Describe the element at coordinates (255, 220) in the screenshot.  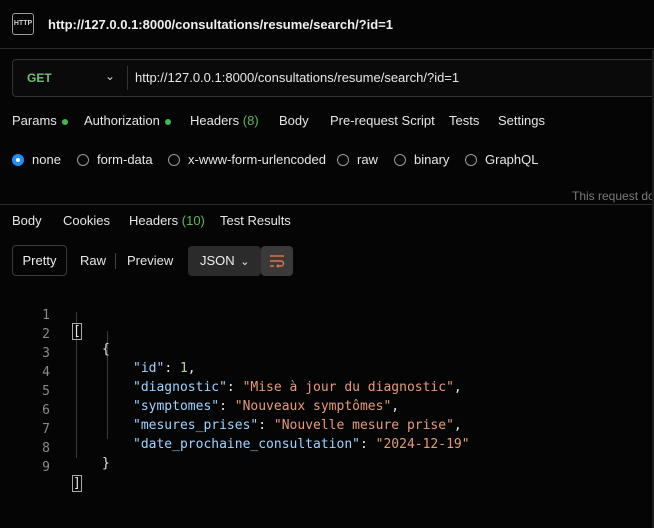
I see `tab-test-results: Test Results` at that location.